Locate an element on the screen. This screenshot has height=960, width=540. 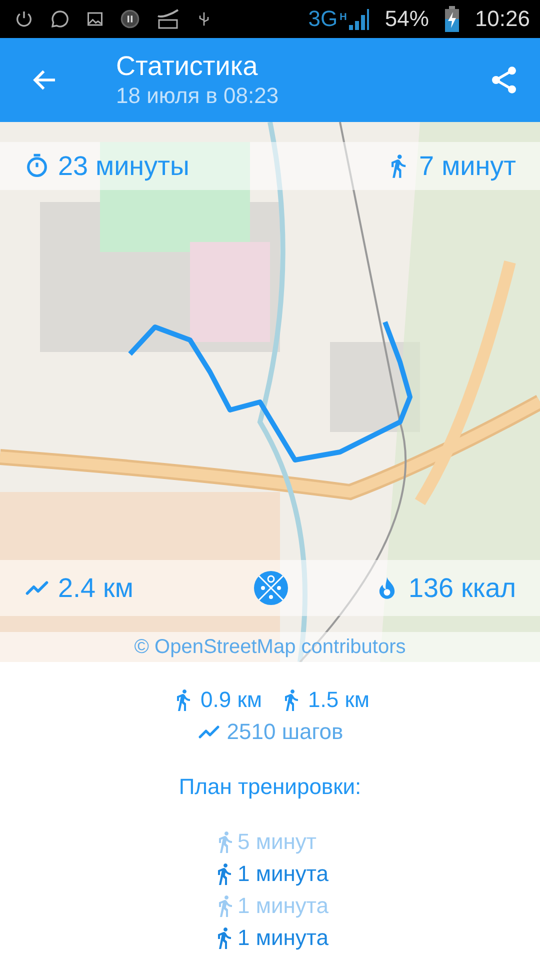
clock: 10:26 is located at coordinates (502, 19).